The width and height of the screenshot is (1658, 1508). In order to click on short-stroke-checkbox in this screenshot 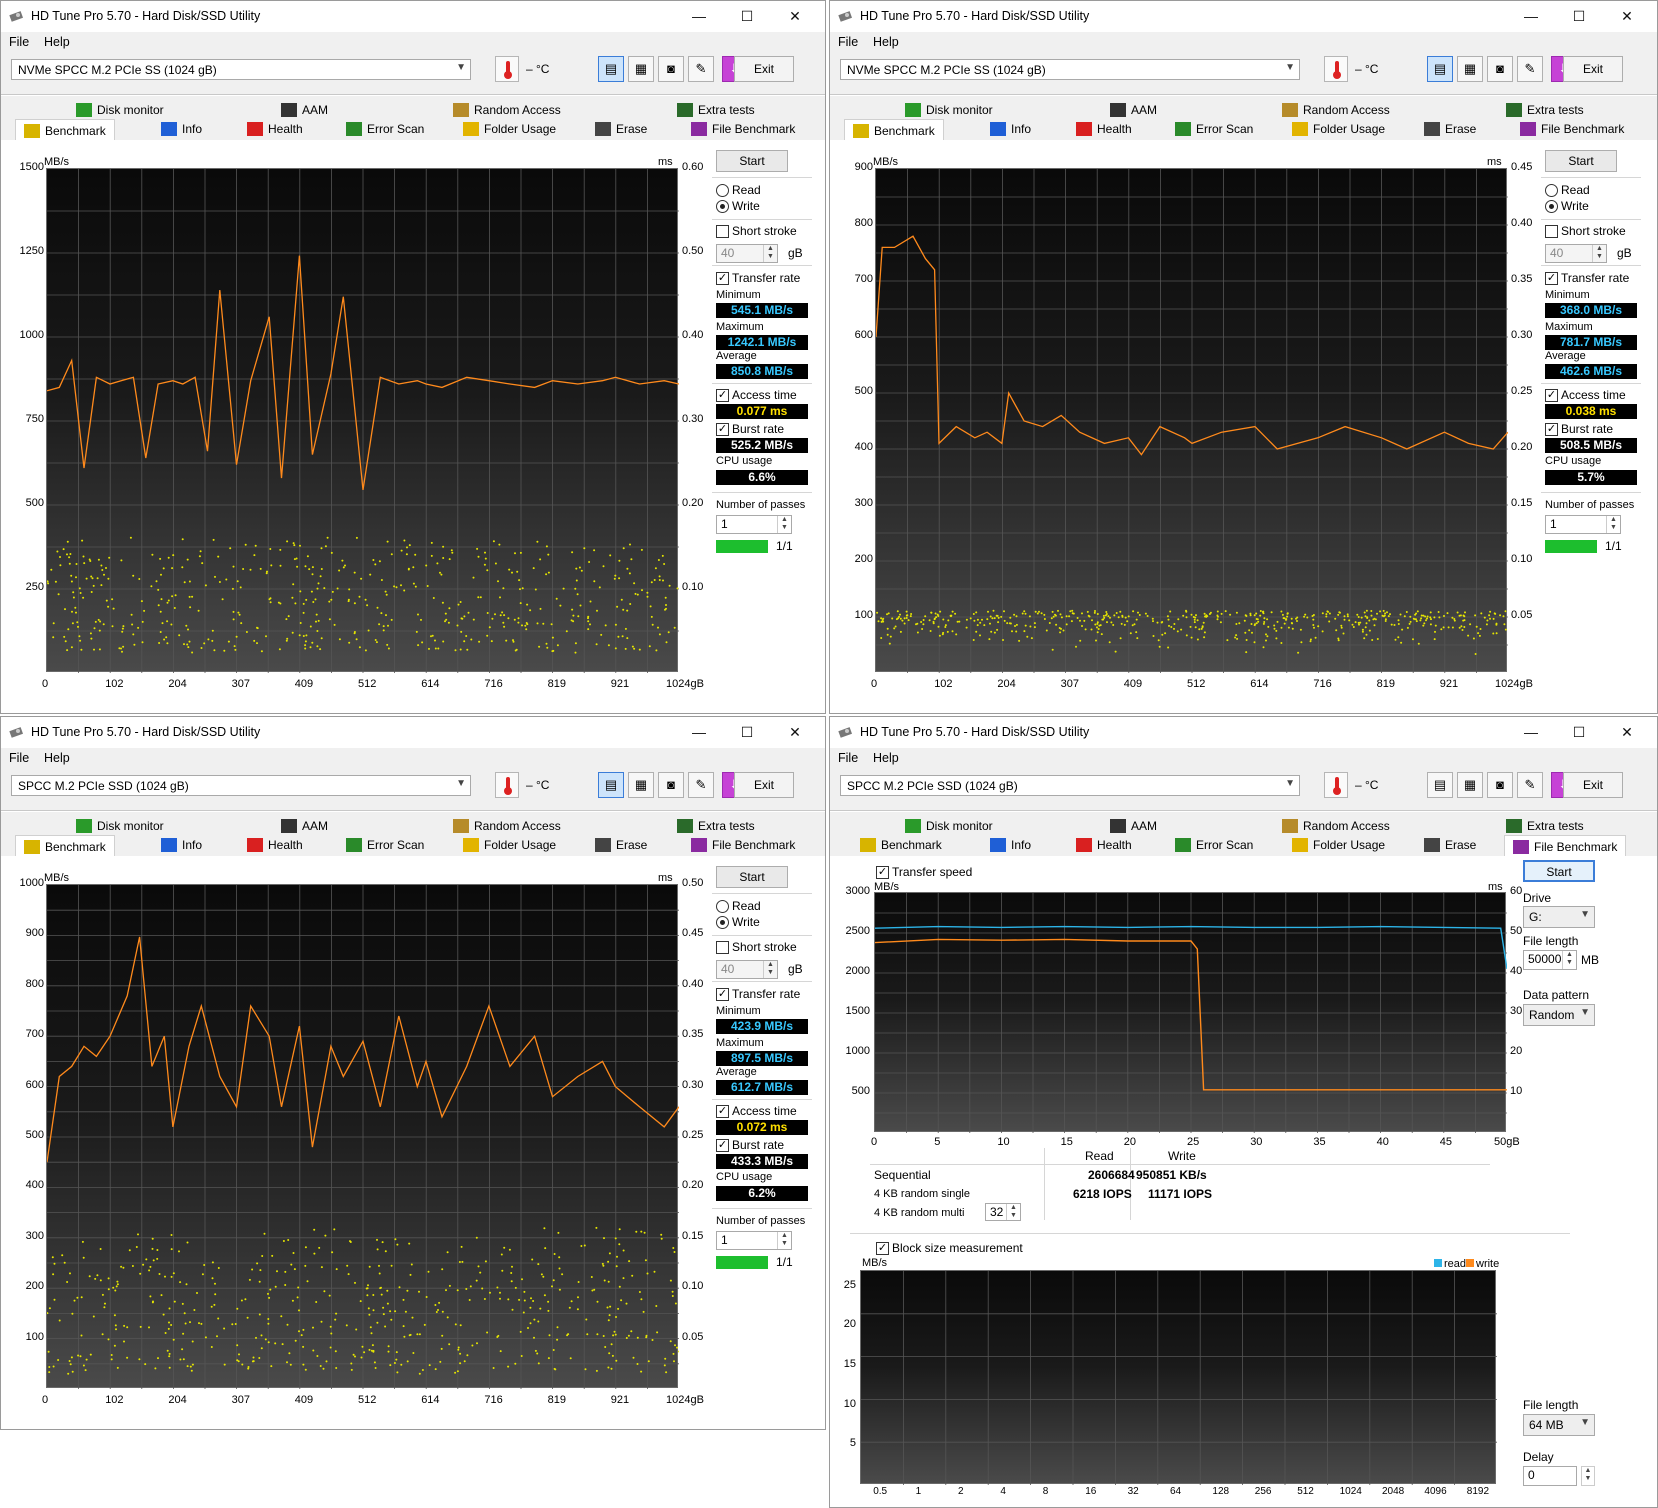, I will do `click(722, 231)`.